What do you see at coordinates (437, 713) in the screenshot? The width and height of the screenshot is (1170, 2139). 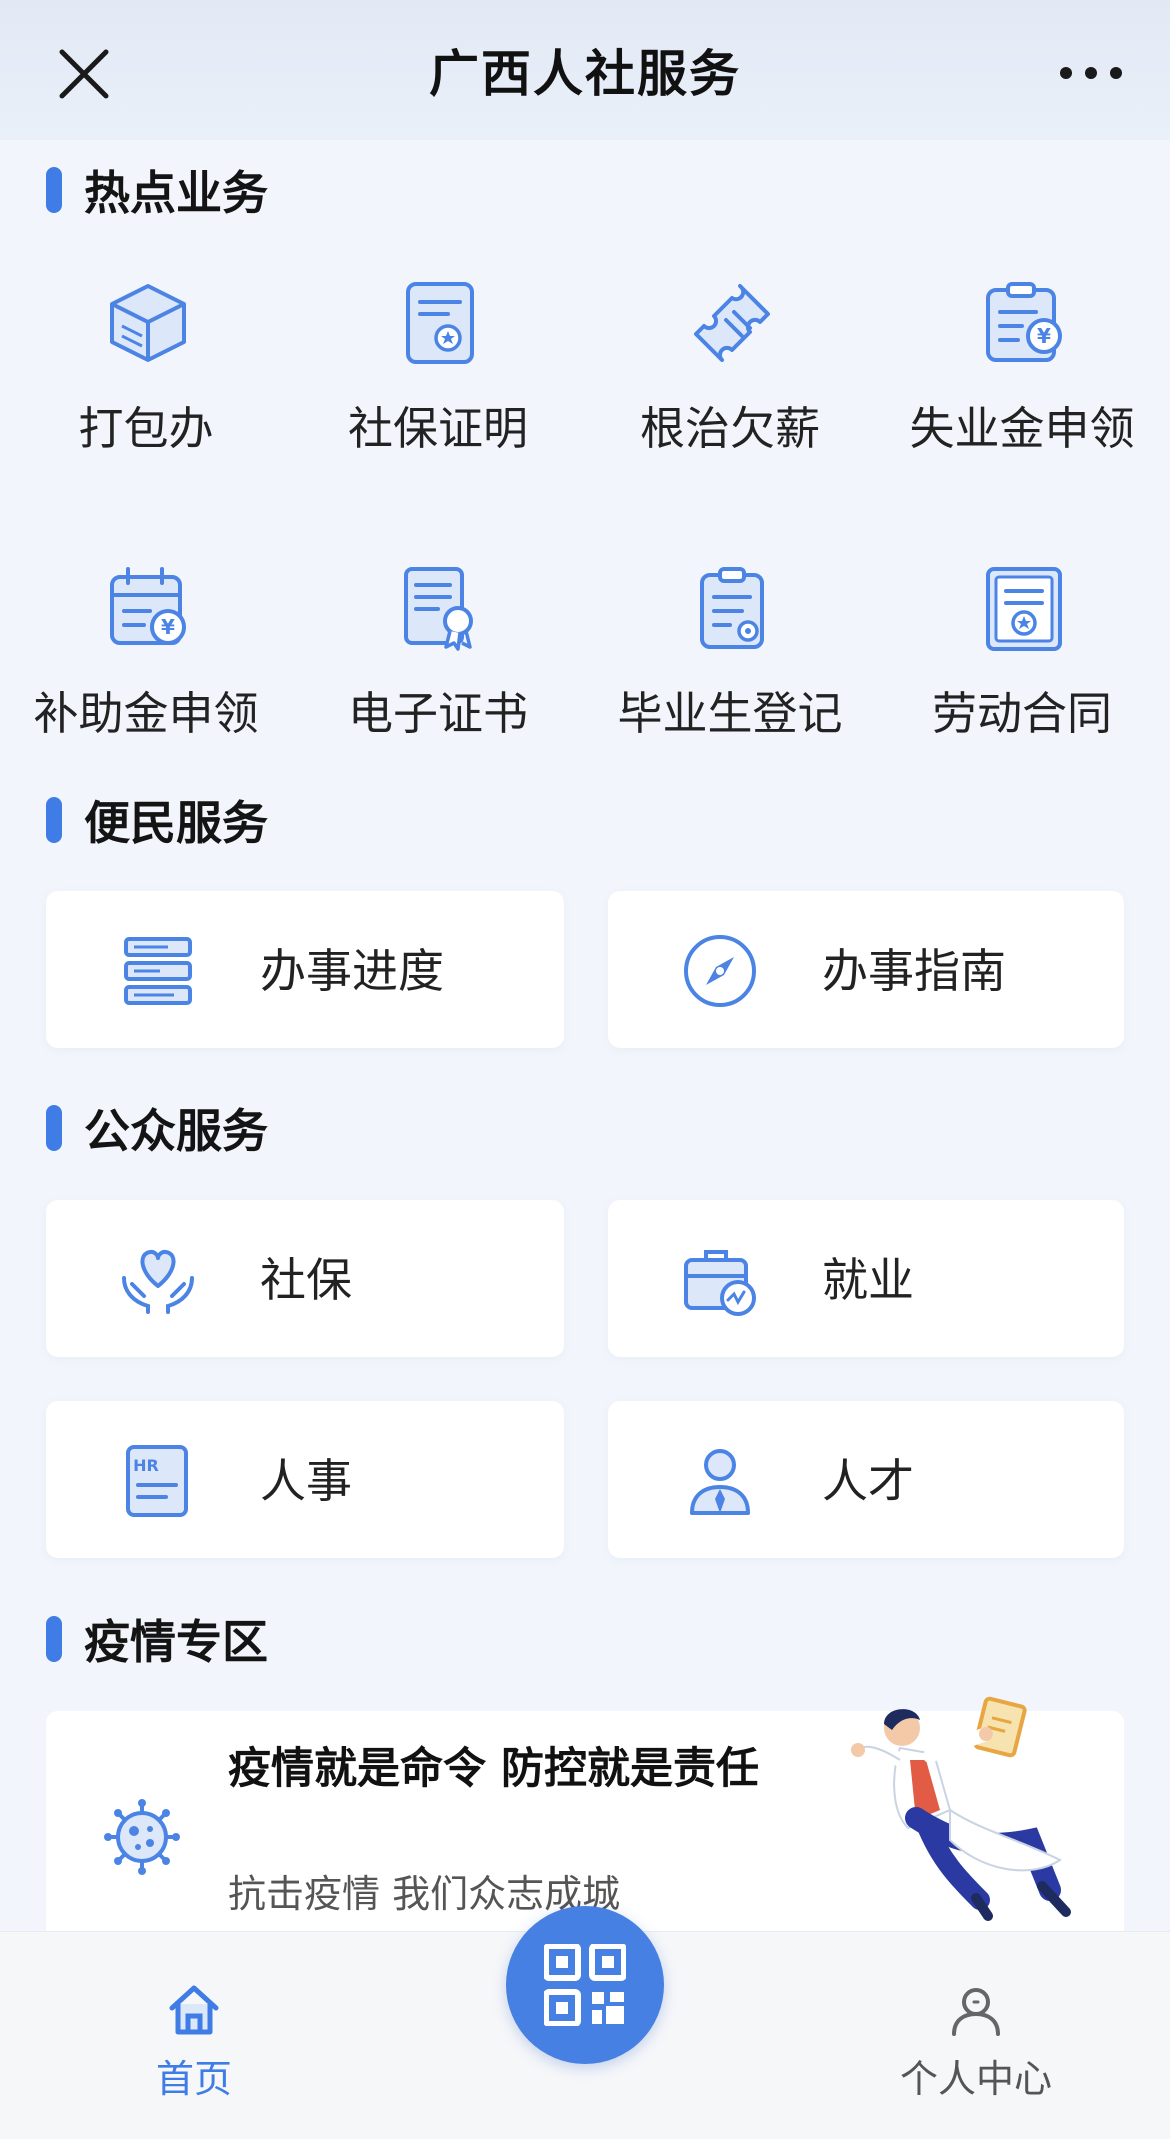 I see `hot-item-label: 电子证书` at bounding box center [437, 713].